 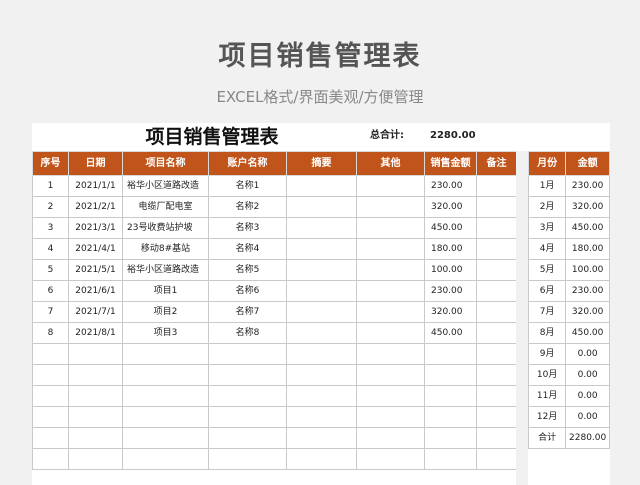 I want to click on cell-month-amount: 450.00, so click(x=587, y=333).